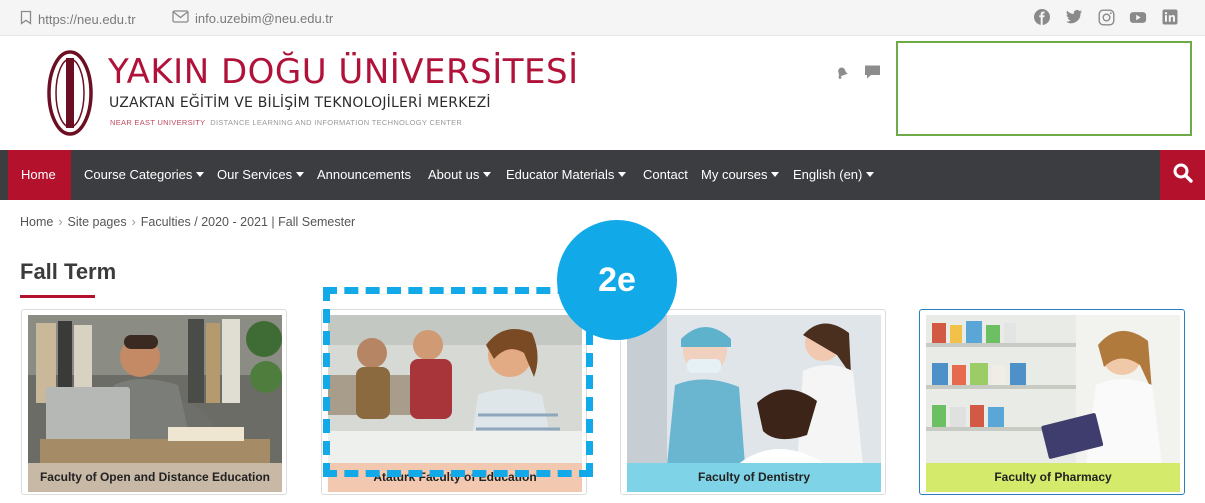 The image size is (1205, 503). Describe the element at coordinates (57, 296) in the screenshot. I see `title-underline` at that location.